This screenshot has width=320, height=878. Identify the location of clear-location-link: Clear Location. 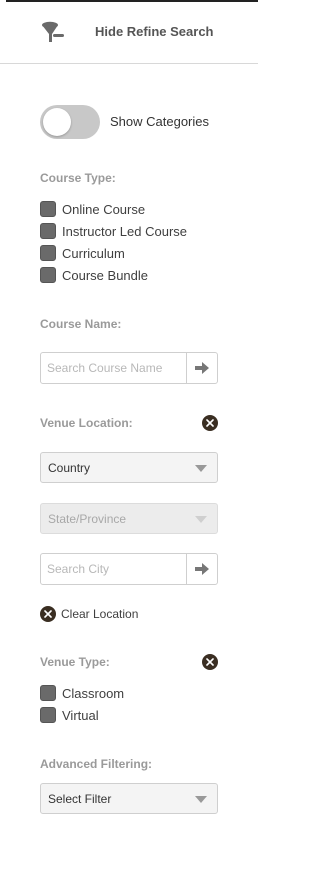
(89, 614).